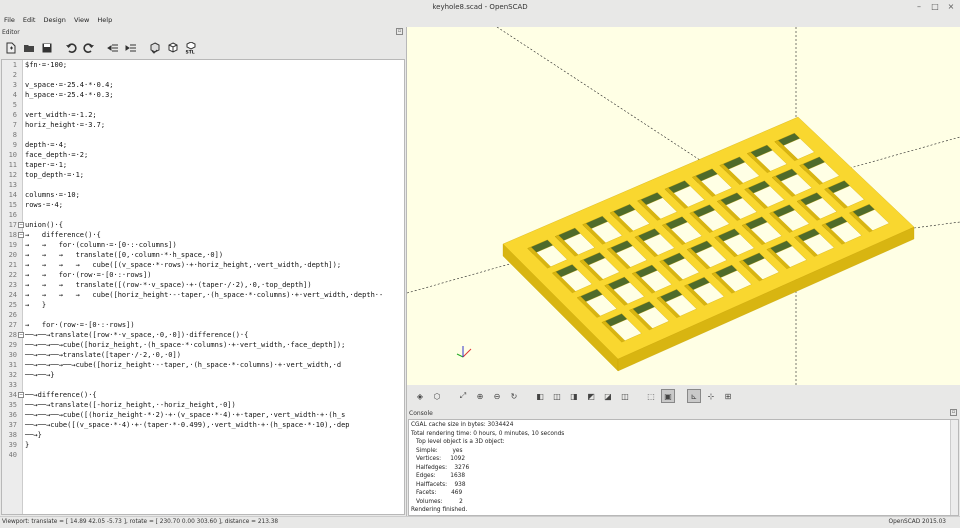  Describe the element at coordinates (557, 396) in the screenshot. I see `view-top-icon: ◫` at that location.